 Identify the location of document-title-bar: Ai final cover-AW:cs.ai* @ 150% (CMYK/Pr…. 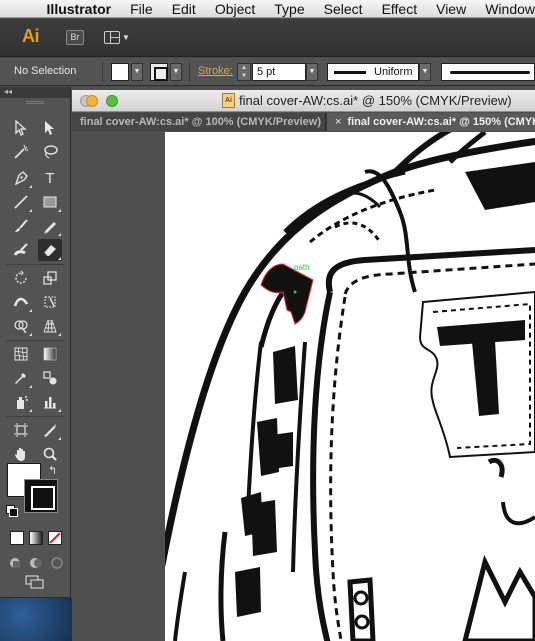
(303, 101).